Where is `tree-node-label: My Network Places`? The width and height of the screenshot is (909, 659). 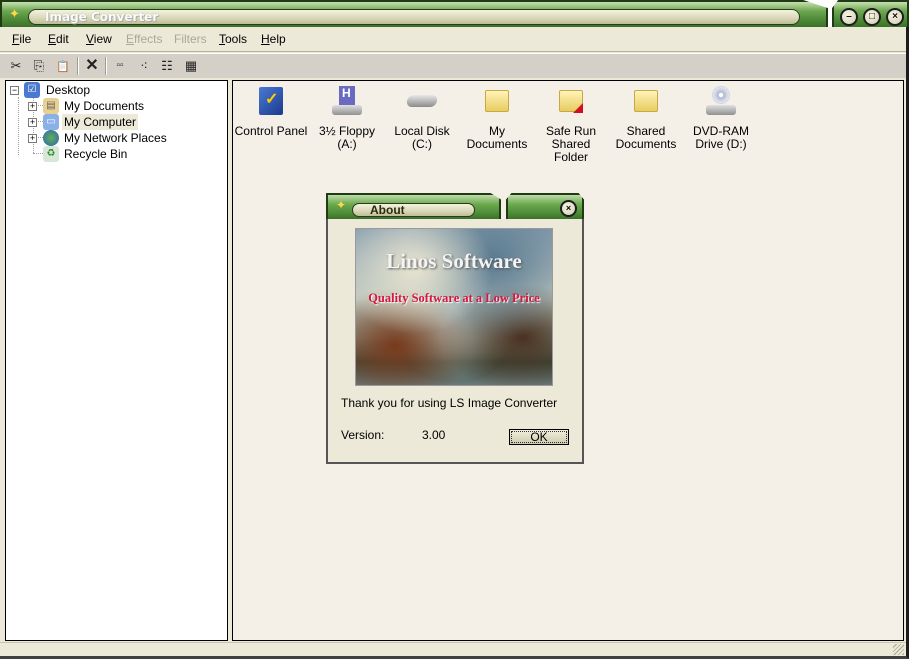
tree-node-label: My Network Places is located at coordinates (115, 138).